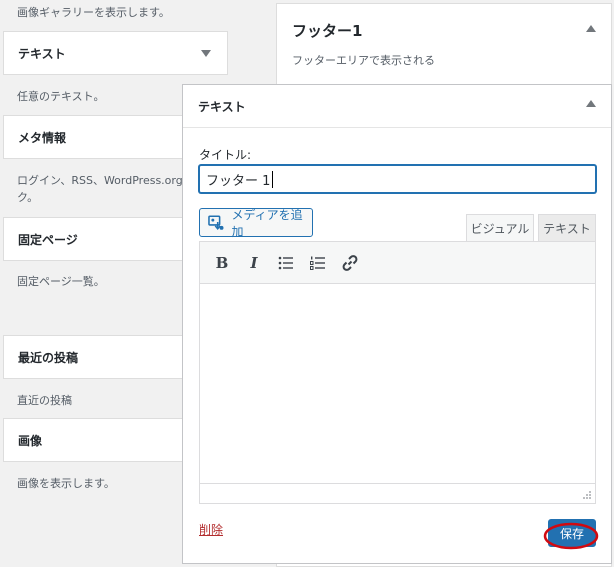 This screenshot has height=567, width=614. Describe the element at coordinates (211, 529) in the screenshot. I see `delete-link: 削除` at that location.